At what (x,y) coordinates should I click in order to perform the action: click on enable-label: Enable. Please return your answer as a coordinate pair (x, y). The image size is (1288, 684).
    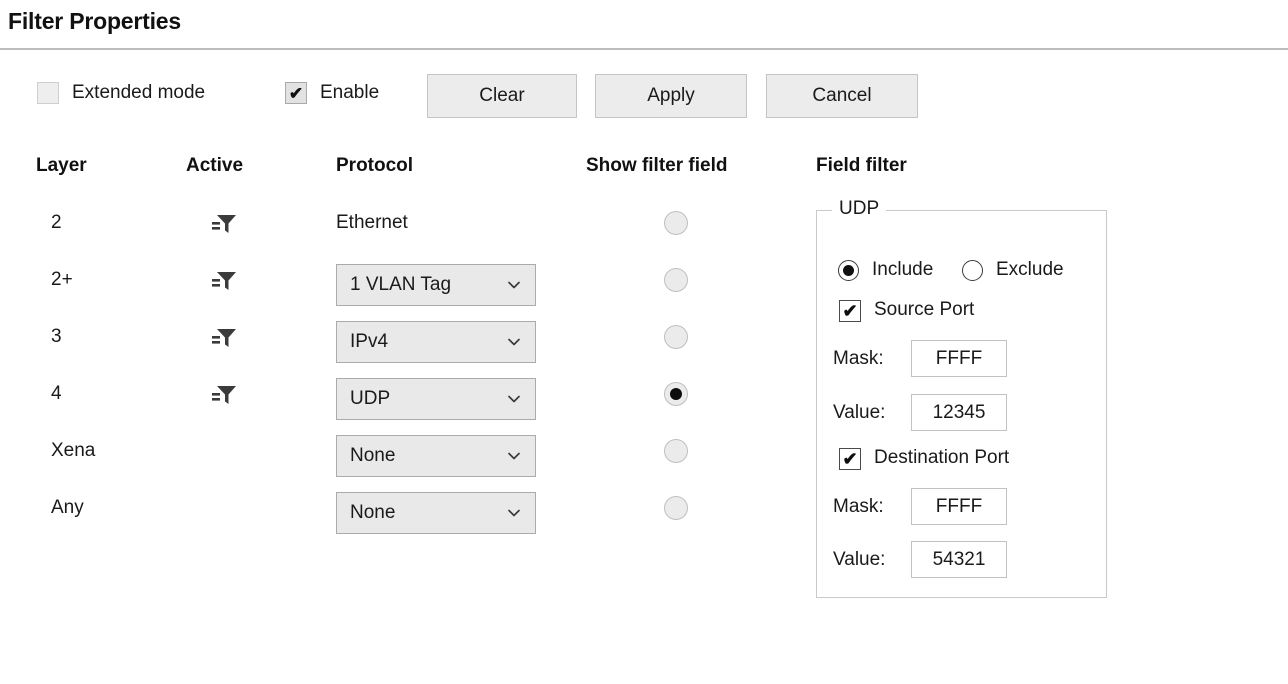
    Looking at the image, I should click on (350, 92).